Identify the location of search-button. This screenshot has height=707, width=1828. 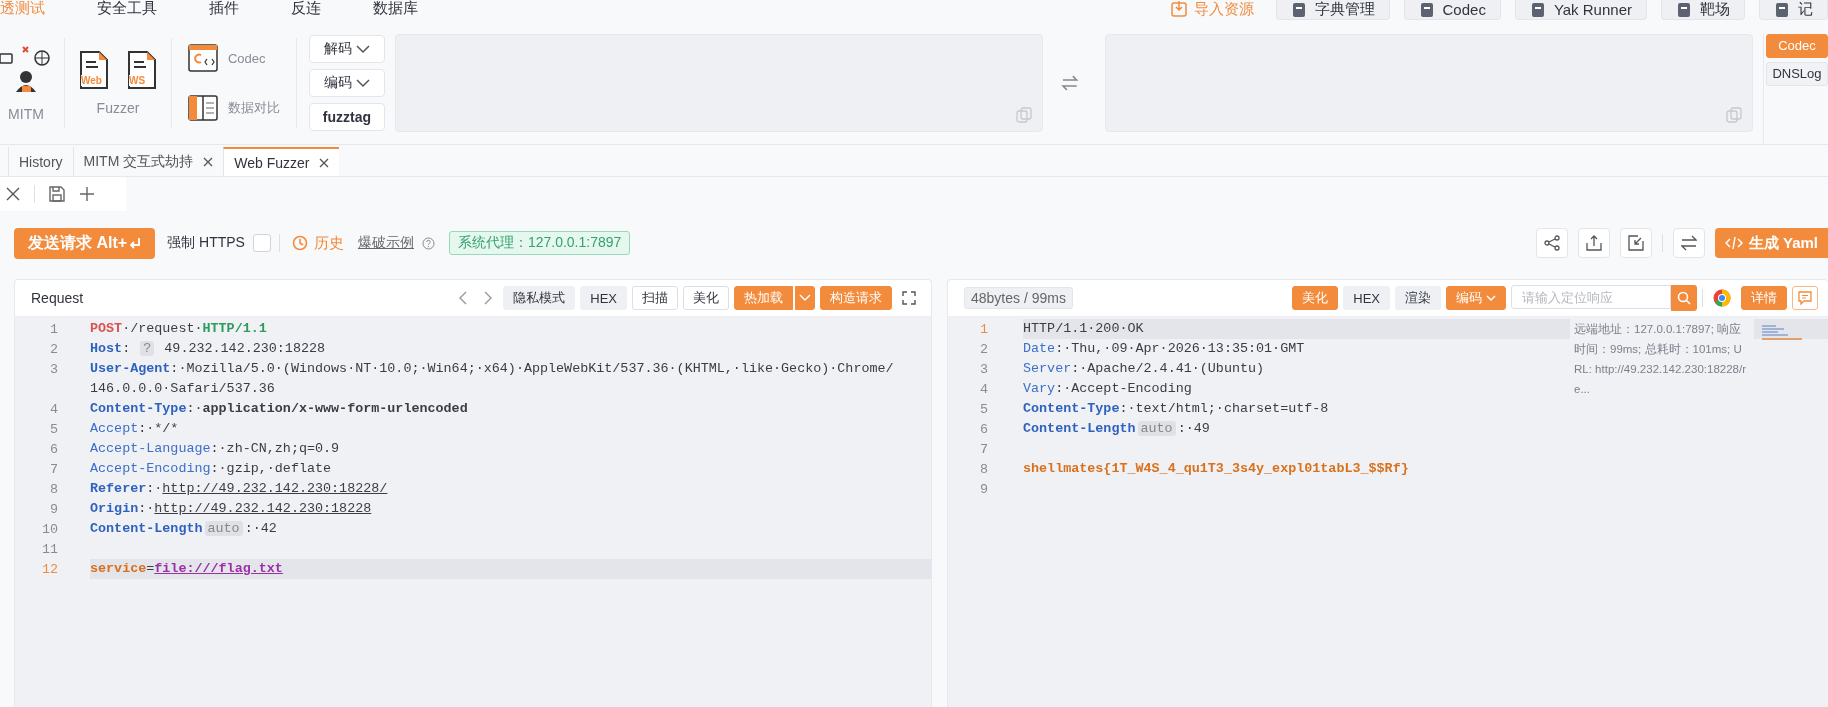
(1684, 298).